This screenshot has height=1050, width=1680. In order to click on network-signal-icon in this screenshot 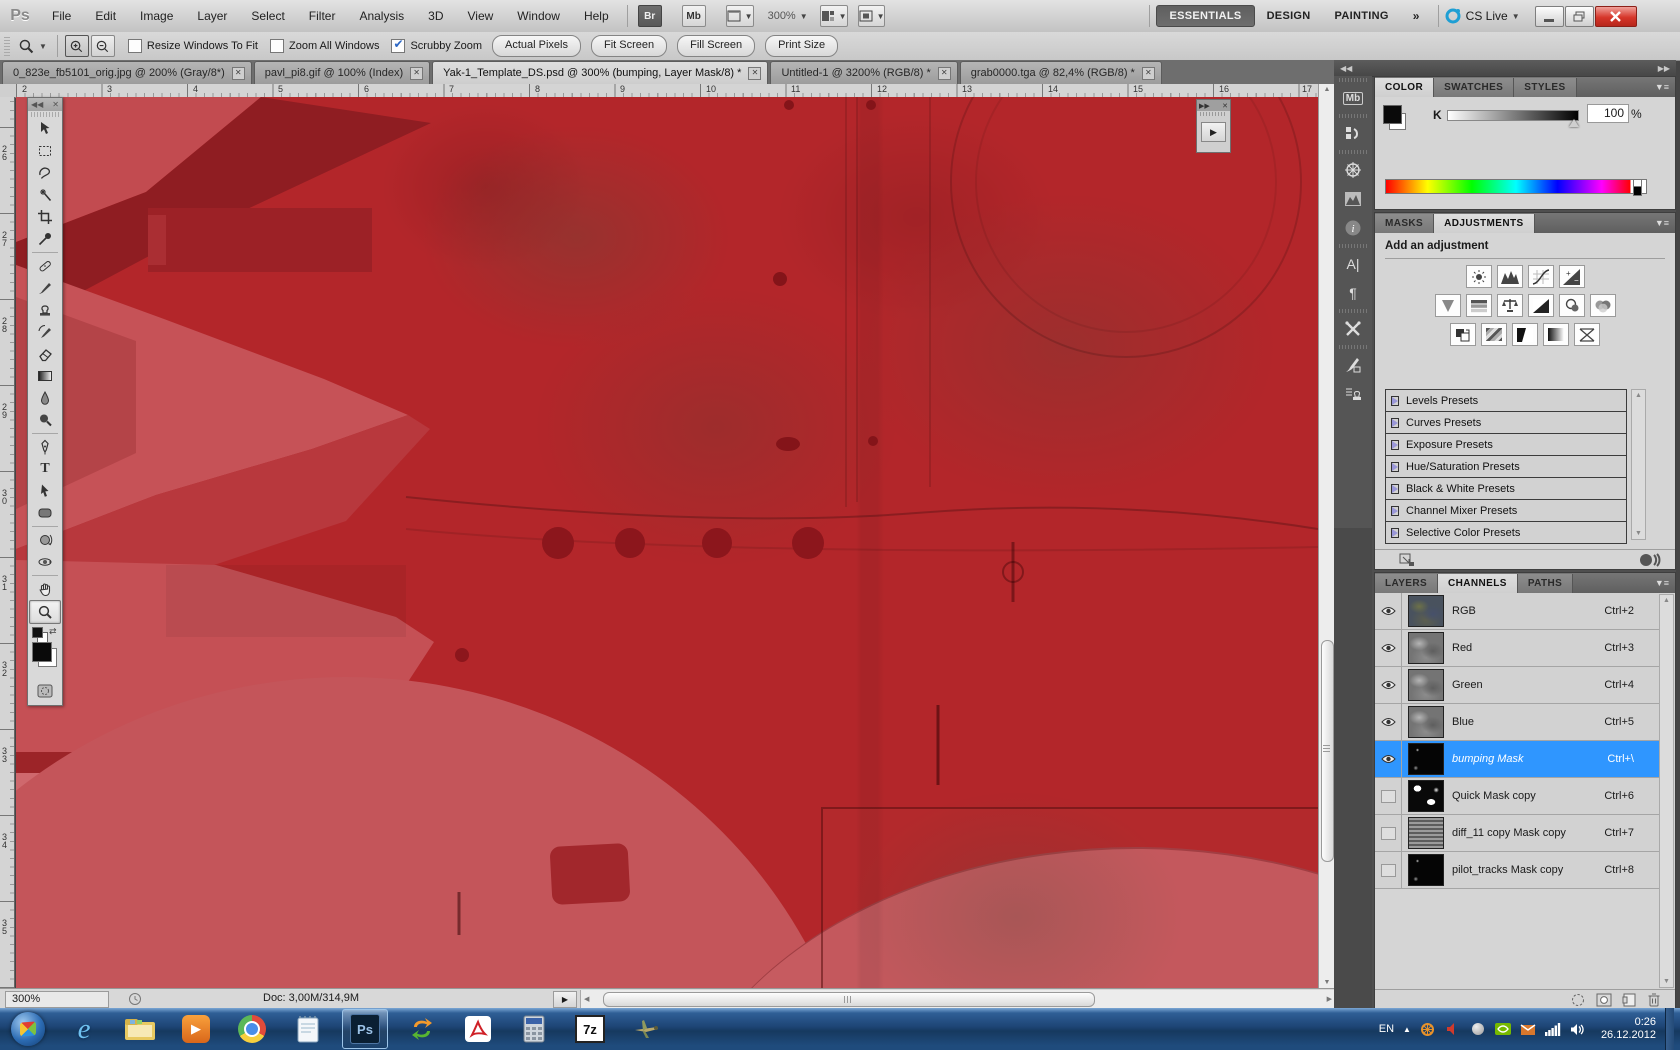, I will do `click(1552, 1029)`.